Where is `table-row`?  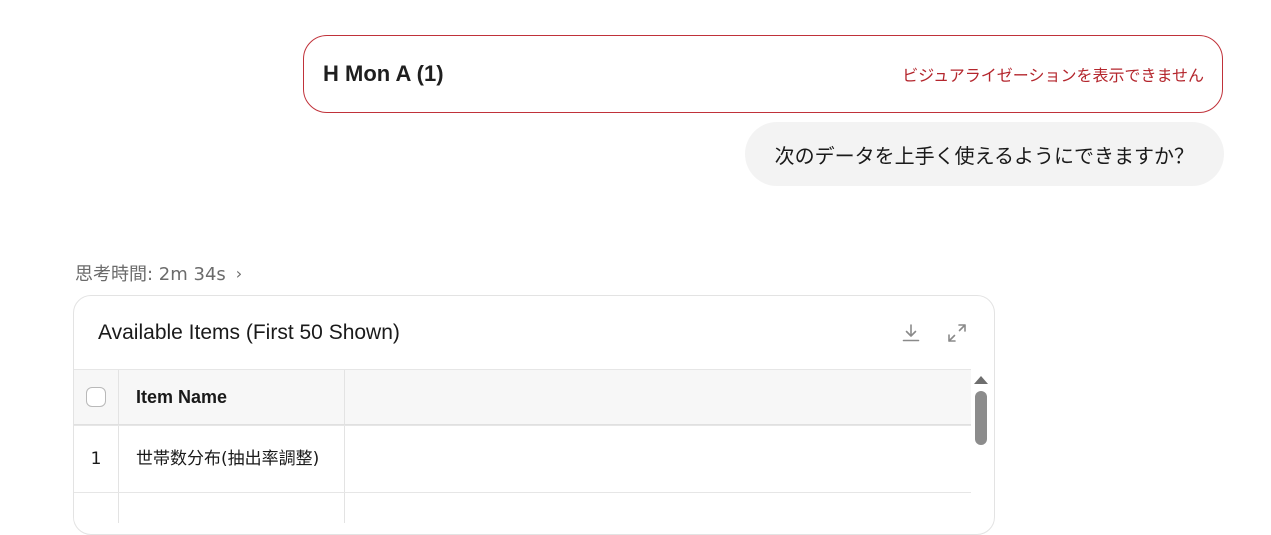 table-row is located at coordinates (522, 507).